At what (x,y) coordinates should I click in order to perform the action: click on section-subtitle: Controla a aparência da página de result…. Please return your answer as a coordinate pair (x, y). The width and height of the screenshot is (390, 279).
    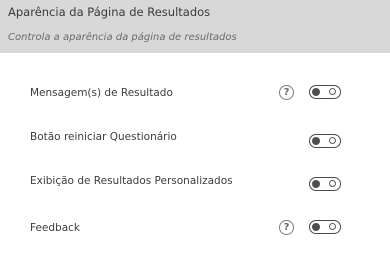
    Looking at the image, I should click on (122, 37).